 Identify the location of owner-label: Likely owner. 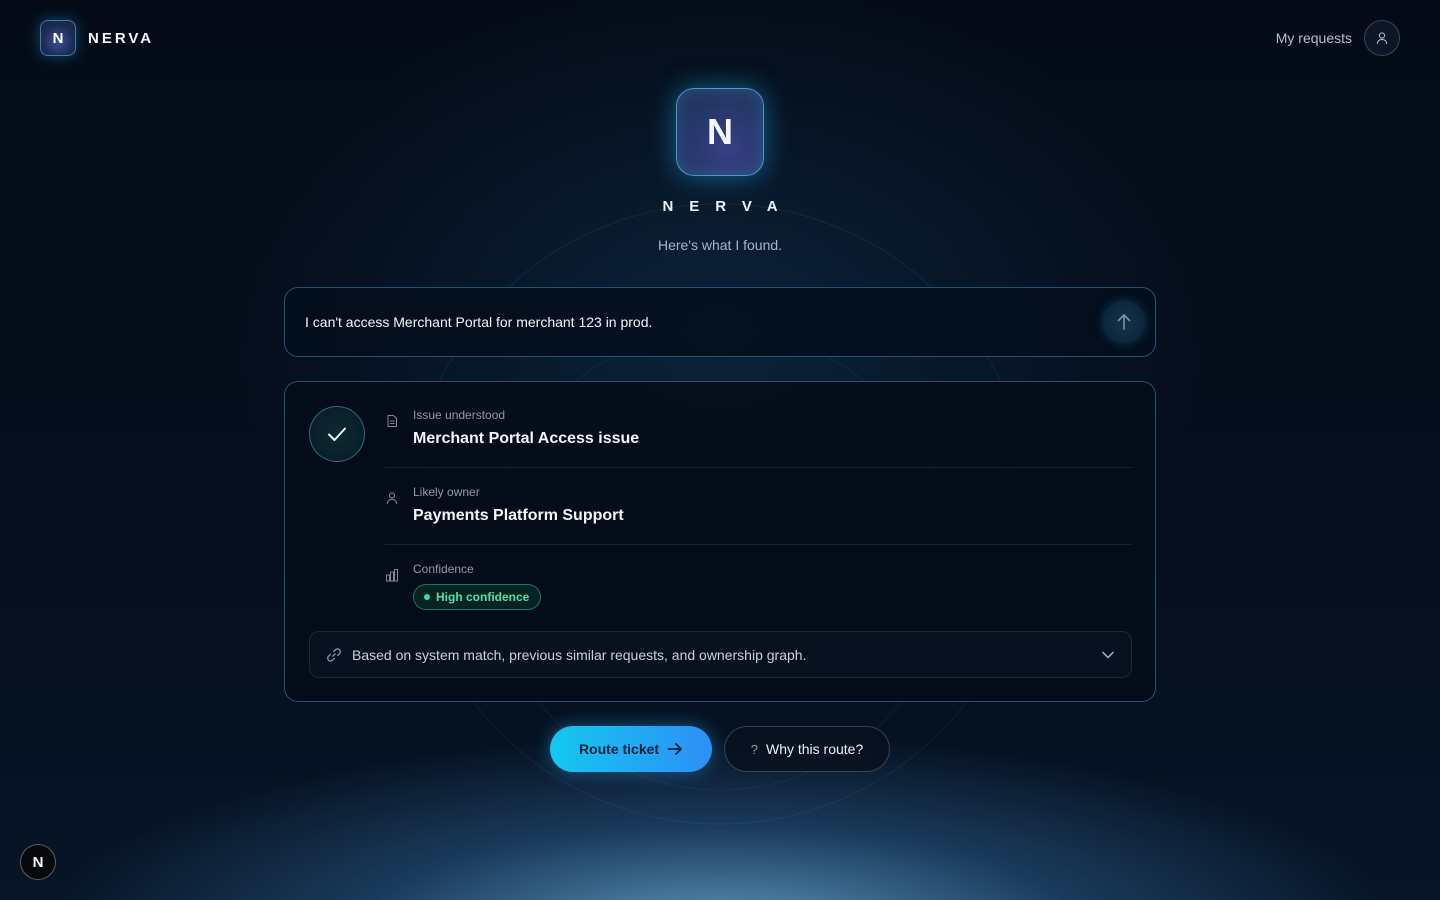
(446, 492).